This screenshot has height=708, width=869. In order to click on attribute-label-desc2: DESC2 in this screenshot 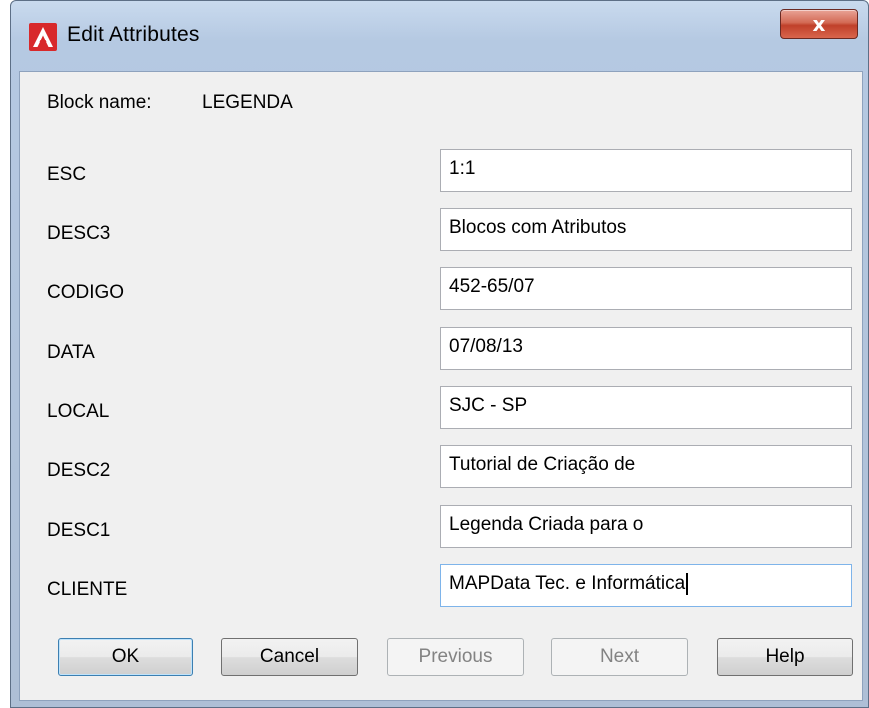, I will do `click(79, 470)`.